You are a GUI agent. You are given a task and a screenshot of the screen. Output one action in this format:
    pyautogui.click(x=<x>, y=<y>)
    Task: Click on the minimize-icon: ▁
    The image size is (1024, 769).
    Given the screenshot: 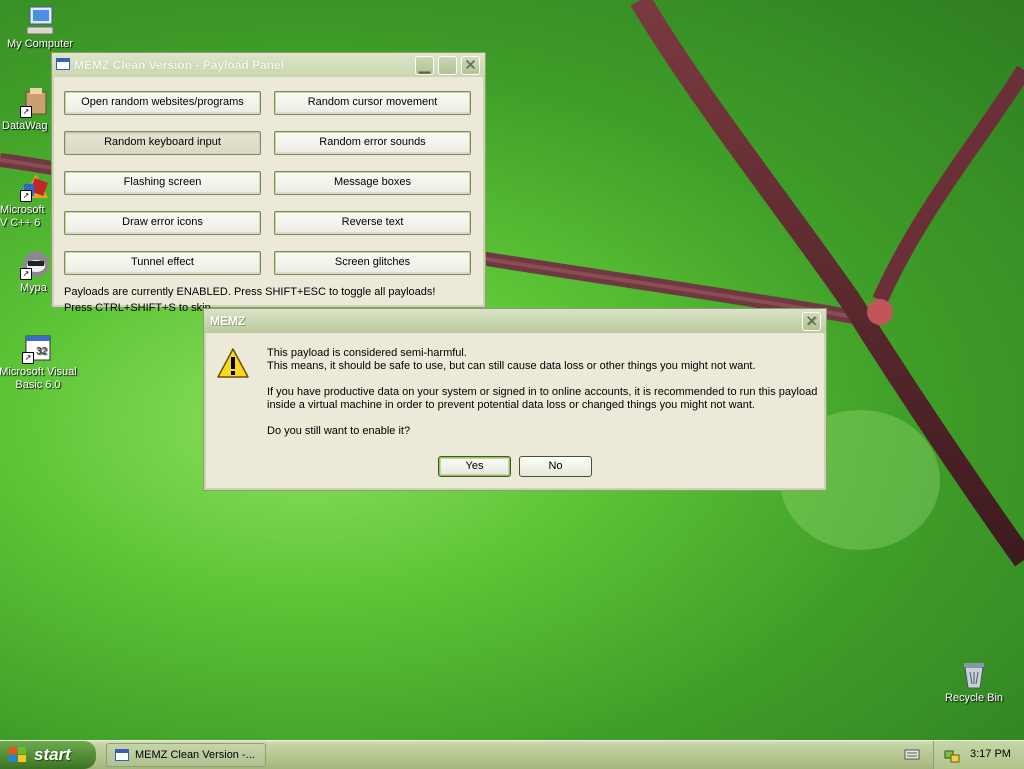 What is the action you would take?
    pyautogui.click(x=424, y=65)
    